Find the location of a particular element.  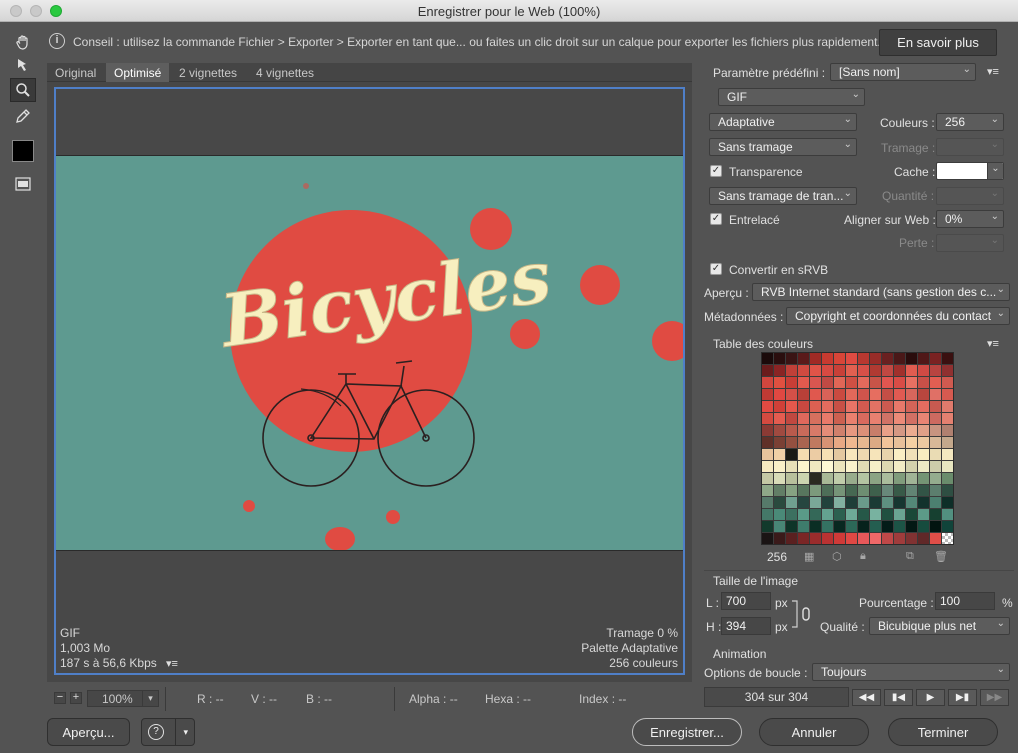

tab-2-up: 2 vignettes is located at coordinates (208, 72).